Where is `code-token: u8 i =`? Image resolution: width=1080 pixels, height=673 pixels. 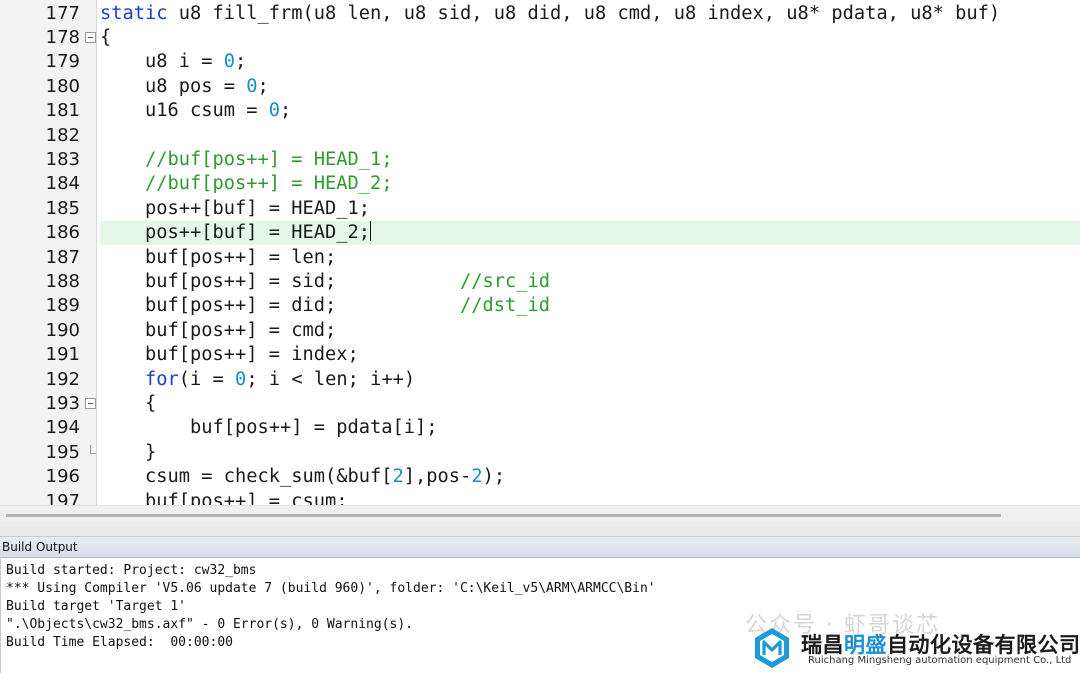 code-token: u8 i = is located at coordinates (162, 62).